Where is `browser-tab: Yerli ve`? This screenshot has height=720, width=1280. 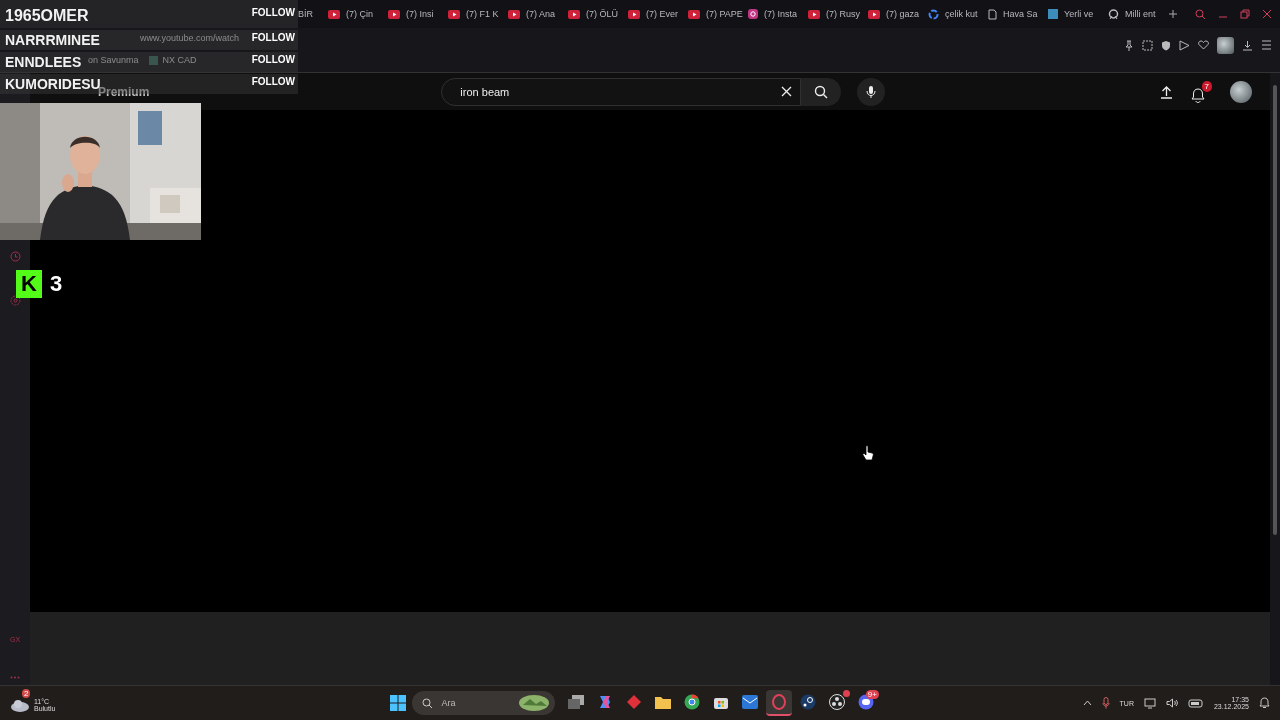
browser-tab: Yerli ve is located at coordinates (1078, 14).